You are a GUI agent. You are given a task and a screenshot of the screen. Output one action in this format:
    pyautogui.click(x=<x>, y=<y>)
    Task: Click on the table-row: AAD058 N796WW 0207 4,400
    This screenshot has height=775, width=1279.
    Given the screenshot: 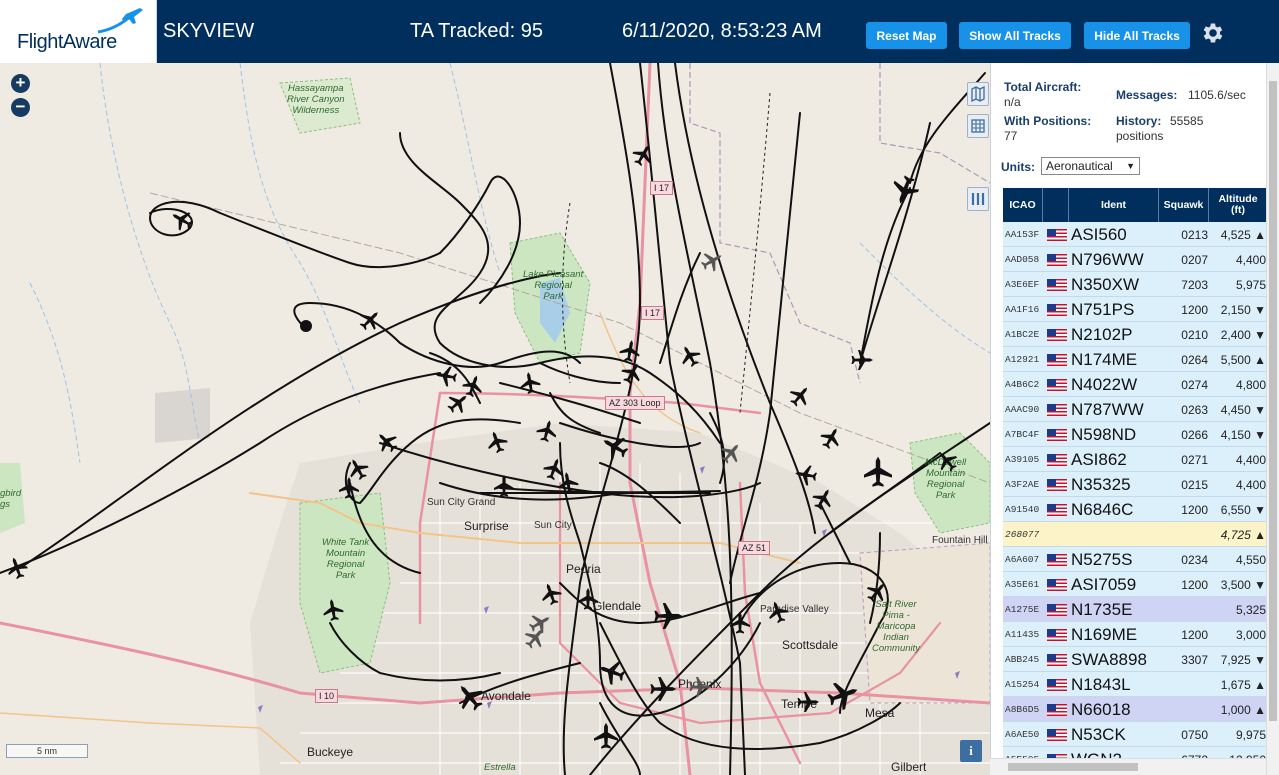 What is the action you would take?
    pyautogui.click(x=1135, y=259)
    